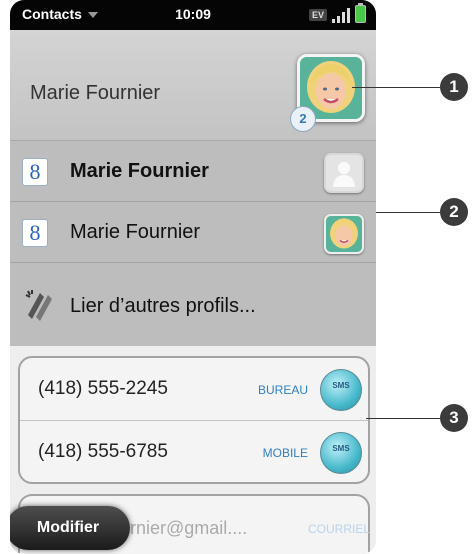 The height and width of the screenshot is (554, 472). Describe the element at coordinates (193, 15) in the screenshot. I see `status-bar: Contacts 10:09 EV` at that location.